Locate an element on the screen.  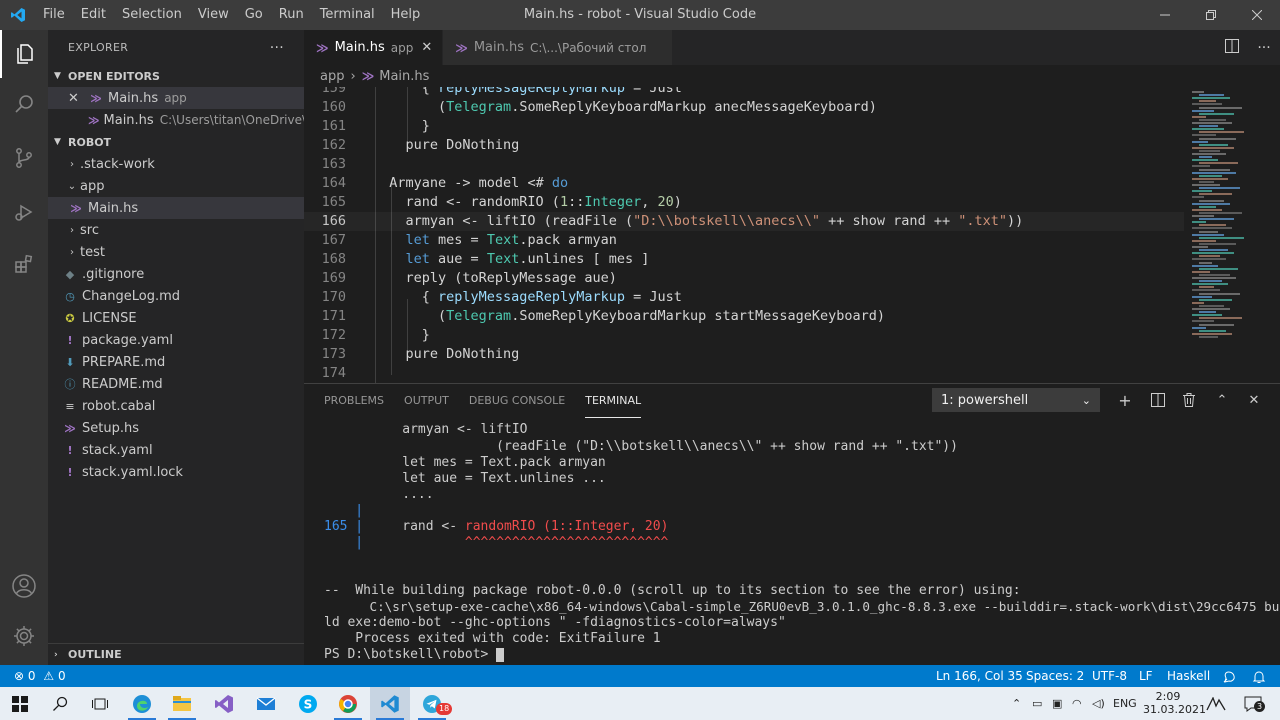
code-line: 164 Armyane -> model <# do is located at coordinates (744, 183).